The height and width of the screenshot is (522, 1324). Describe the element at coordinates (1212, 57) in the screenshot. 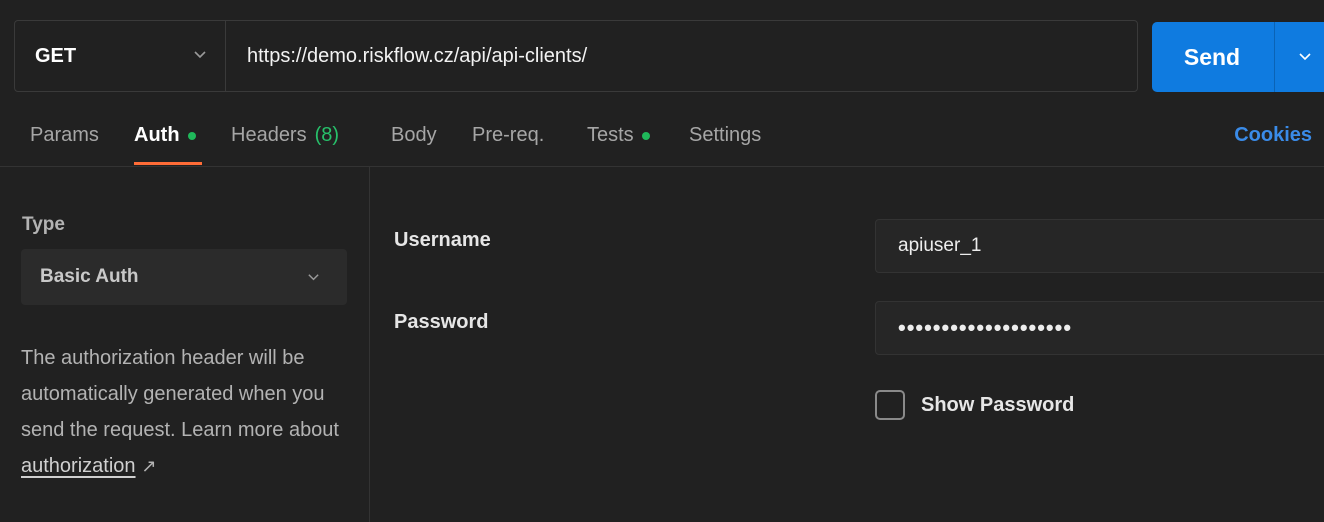

I see `send-button: Send` at that location.